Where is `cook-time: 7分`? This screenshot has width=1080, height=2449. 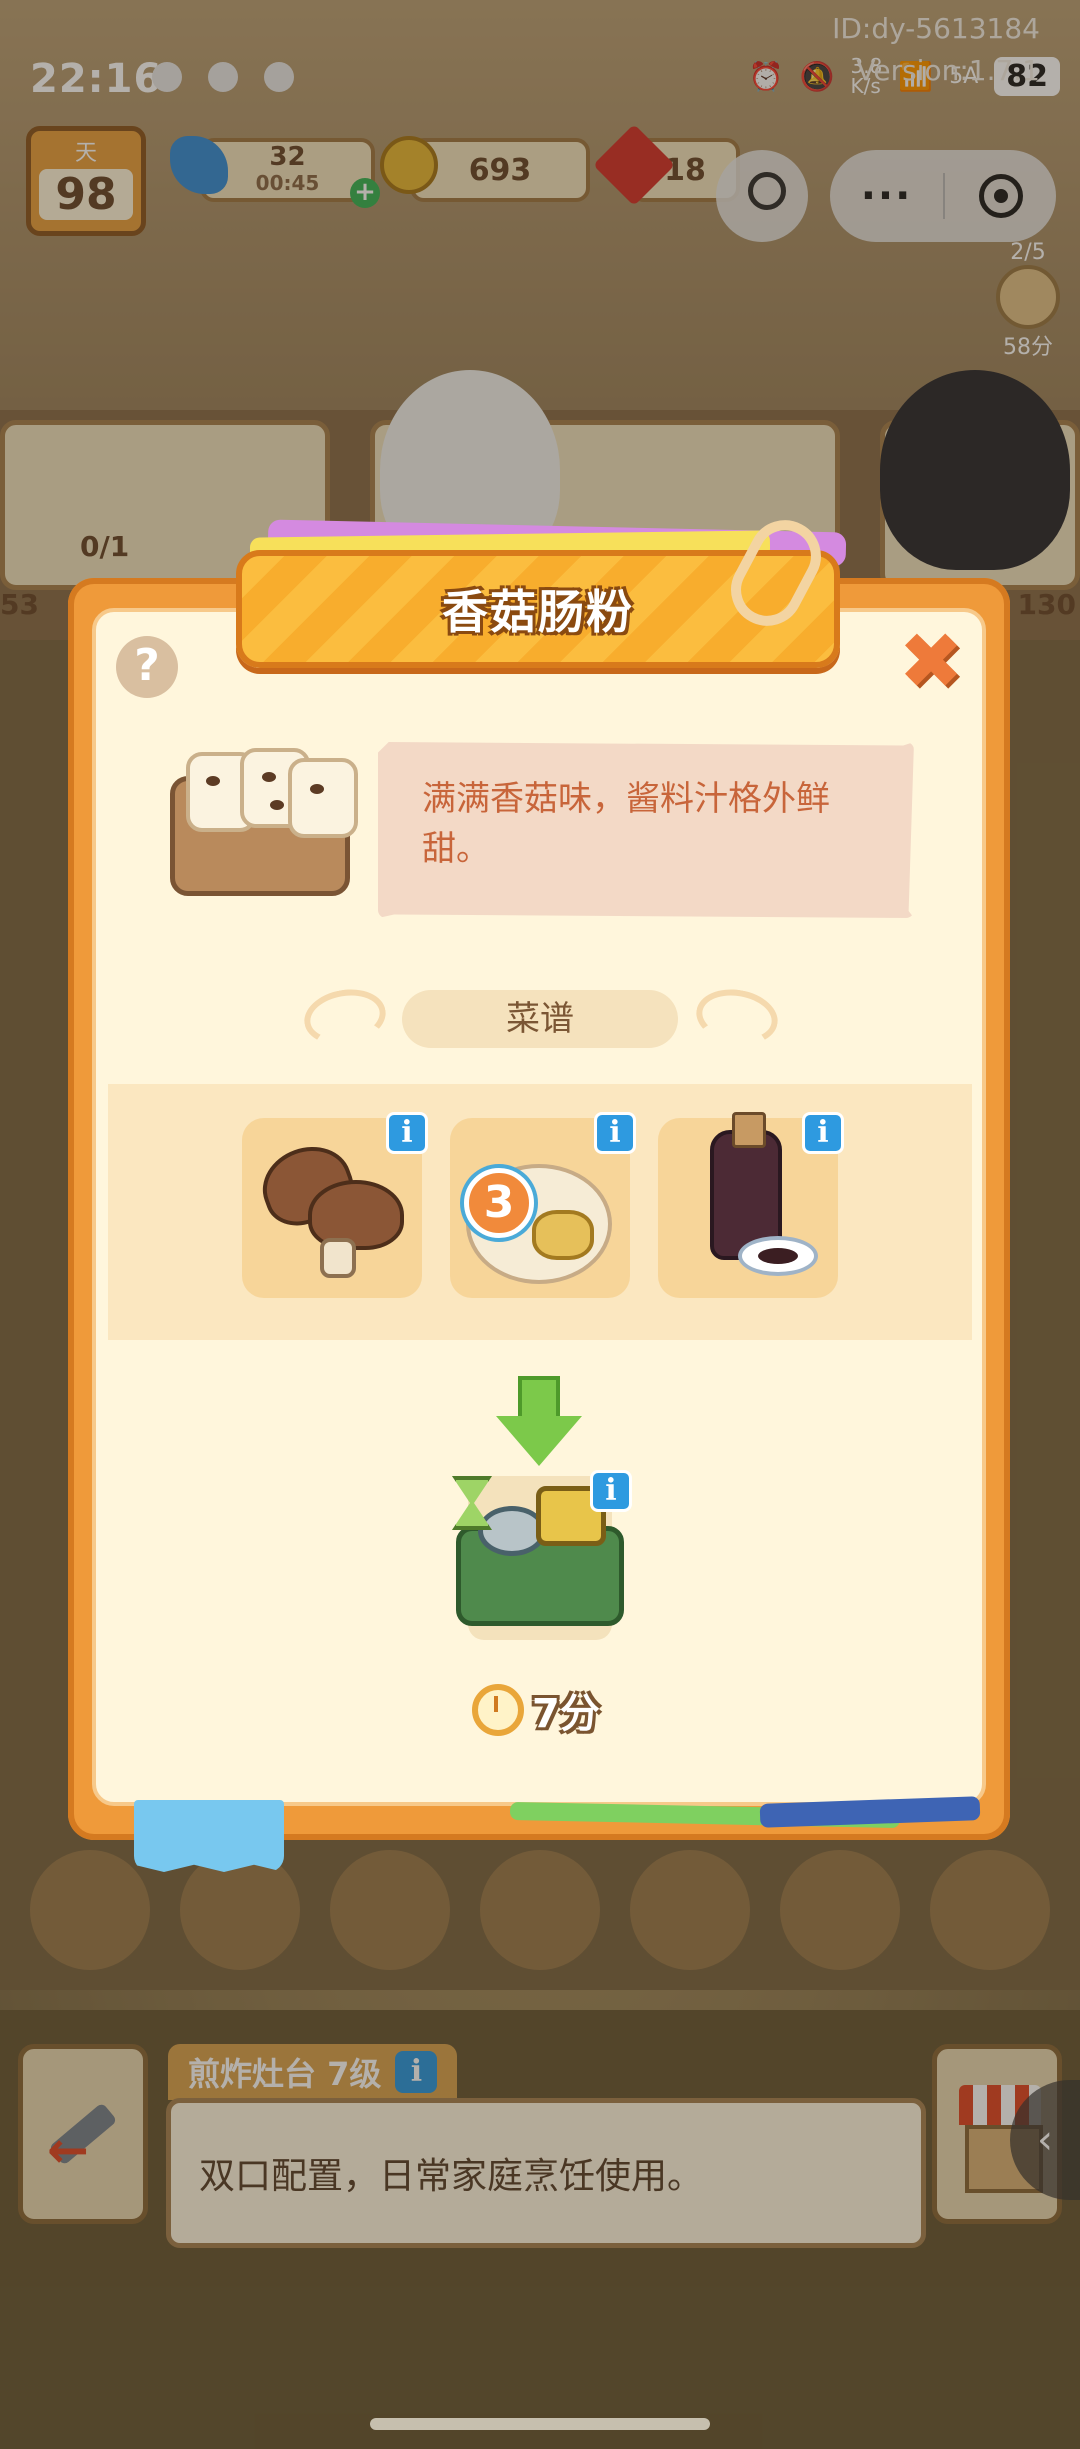
cook-time: 7分 is located at coordinates (566, 1714).